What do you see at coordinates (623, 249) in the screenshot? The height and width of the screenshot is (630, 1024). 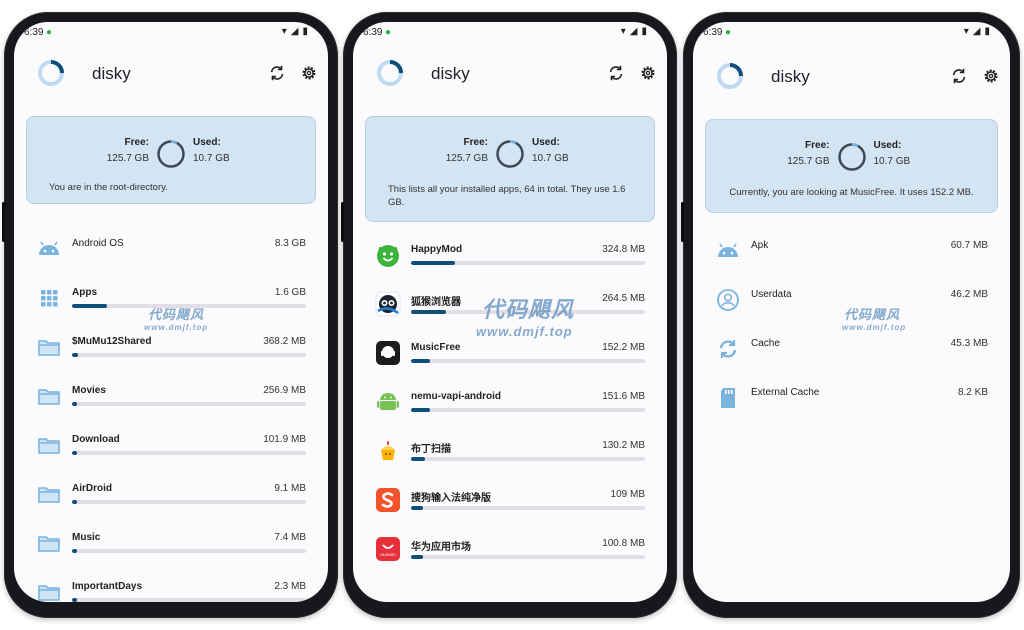 I see `item-size: 324.8 MB` at bounding box center [623, 249].